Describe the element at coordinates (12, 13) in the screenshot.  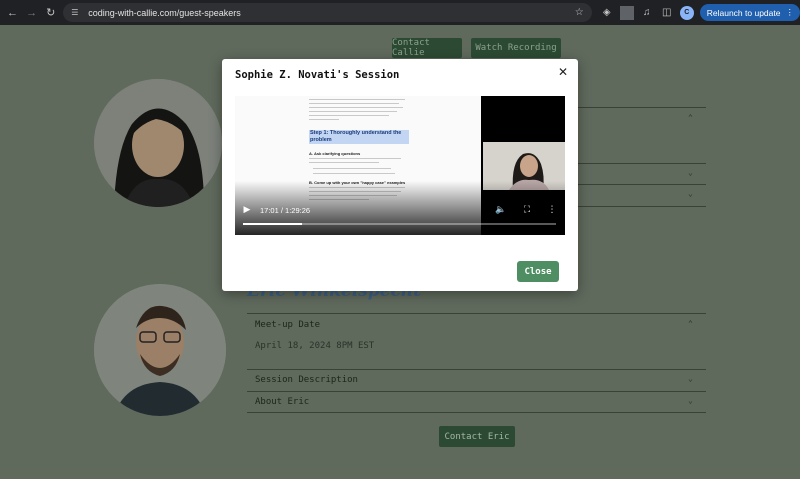
I see `back-icon: ←` at that location.